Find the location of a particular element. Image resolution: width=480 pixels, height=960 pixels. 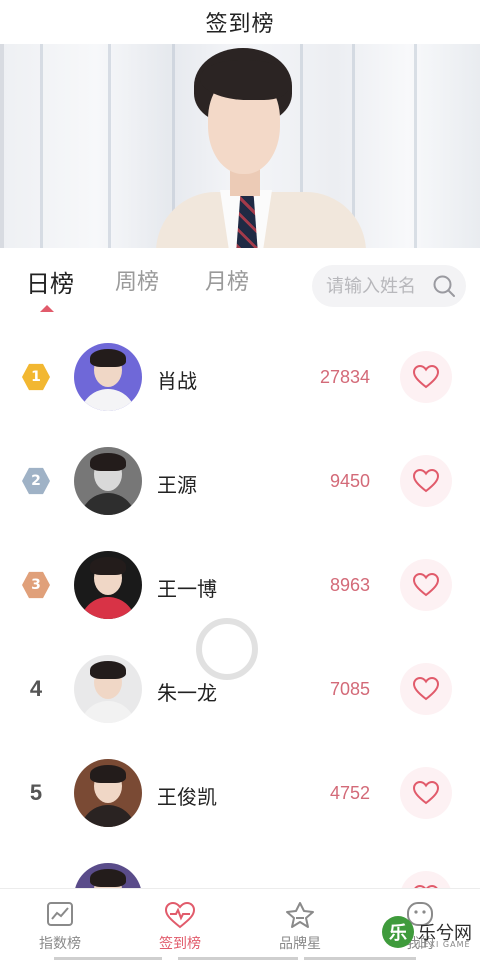

rank-number: 5 is located at coordinates (36, 792).